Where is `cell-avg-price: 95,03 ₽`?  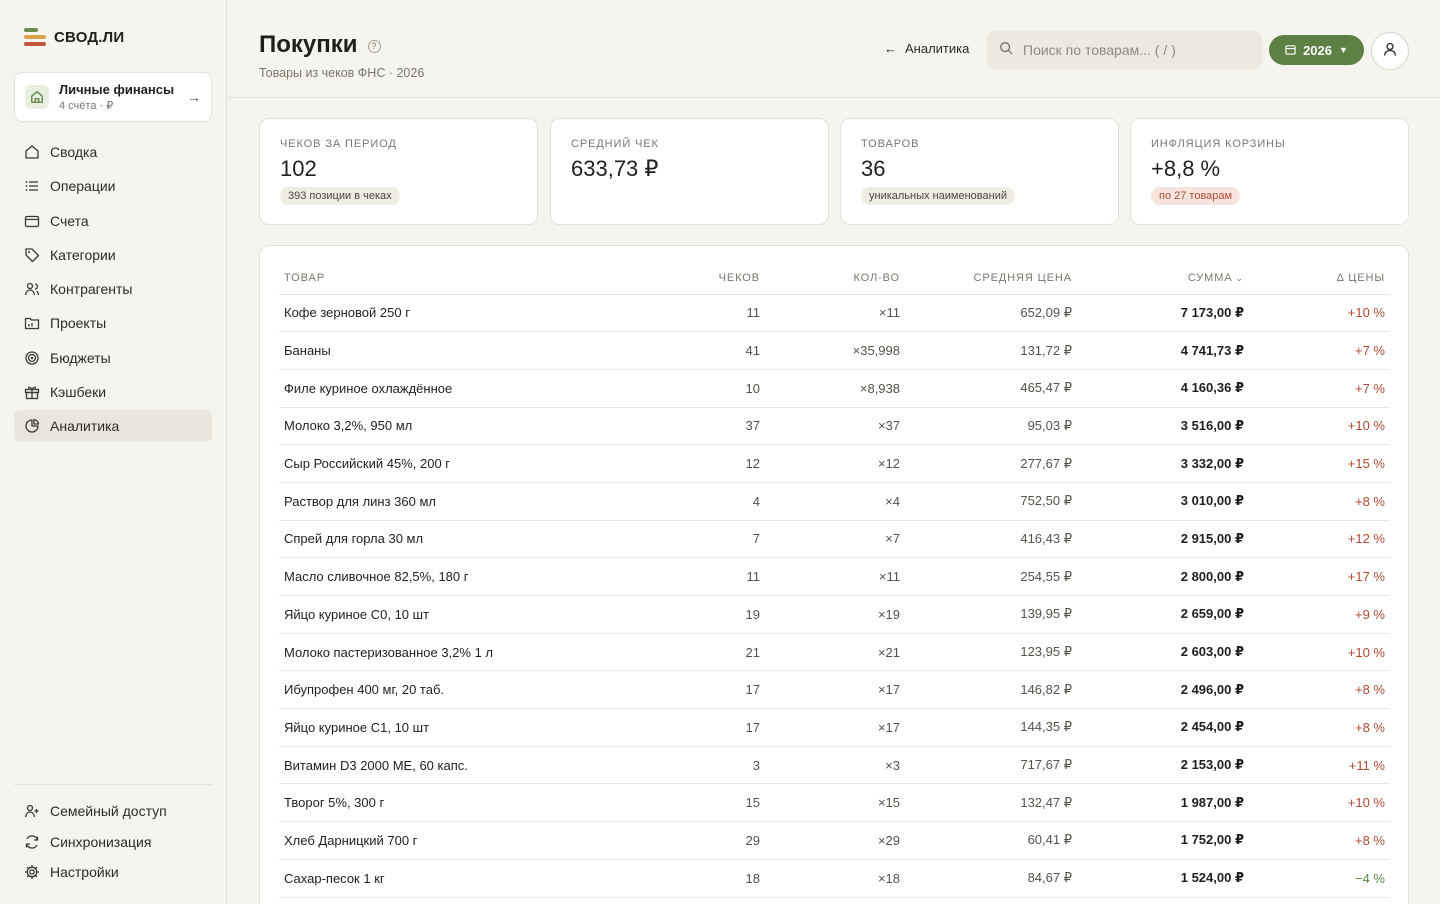
cell-avg-price: 95,03 ₽ is located at coordinates (991, 426).